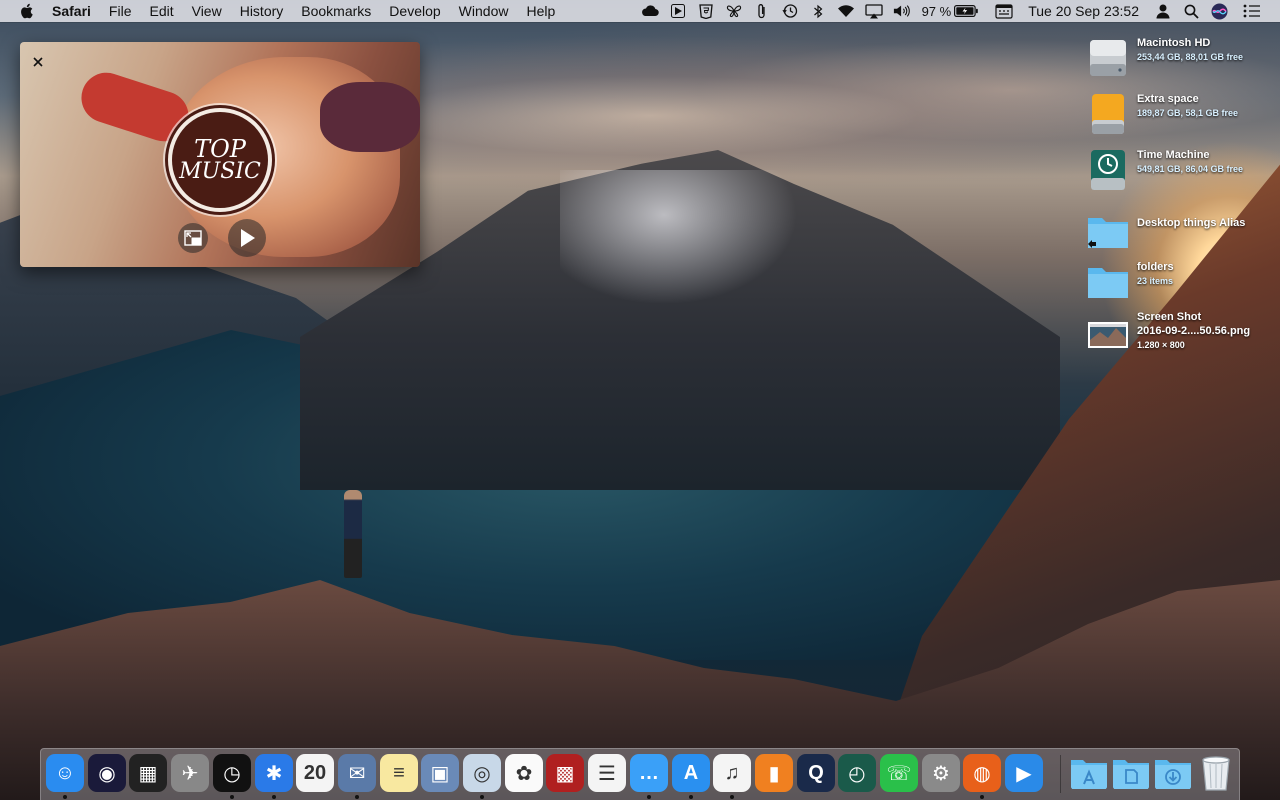 This screenshot has width=1280, height=800. I want to click on dock-separator, so click(1060, 774).